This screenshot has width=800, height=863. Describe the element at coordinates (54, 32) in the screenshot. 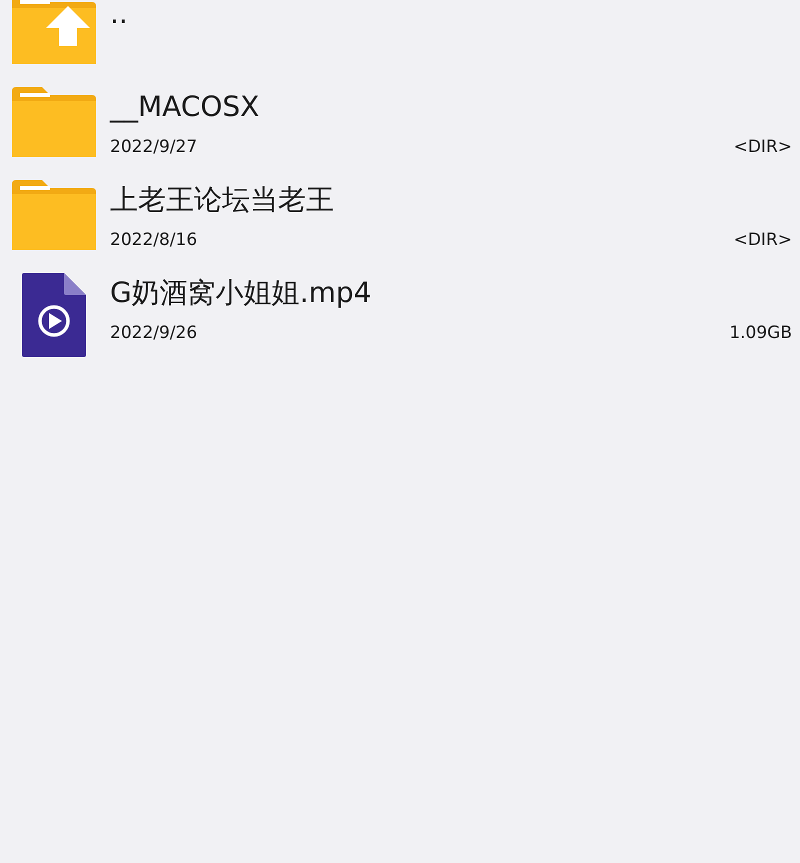

I see `parent-folder-icon` at that location.